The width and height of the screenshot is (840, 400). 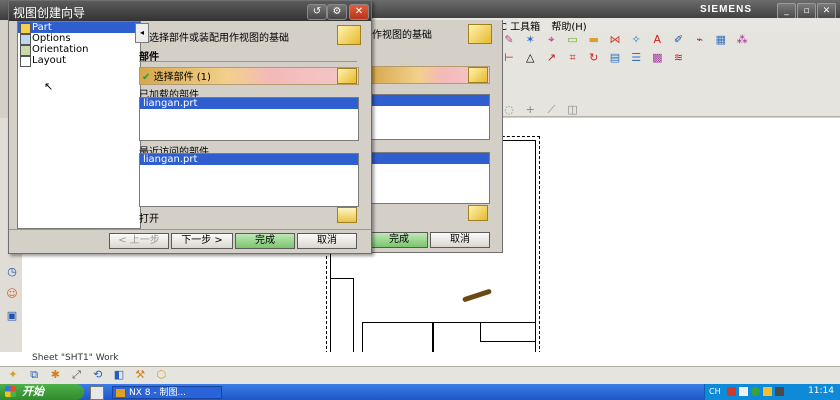 What do you see at coordinates (12, 294) in the screenshot?
I see `roles-icon: ☺` at bounding box center [12, 294].